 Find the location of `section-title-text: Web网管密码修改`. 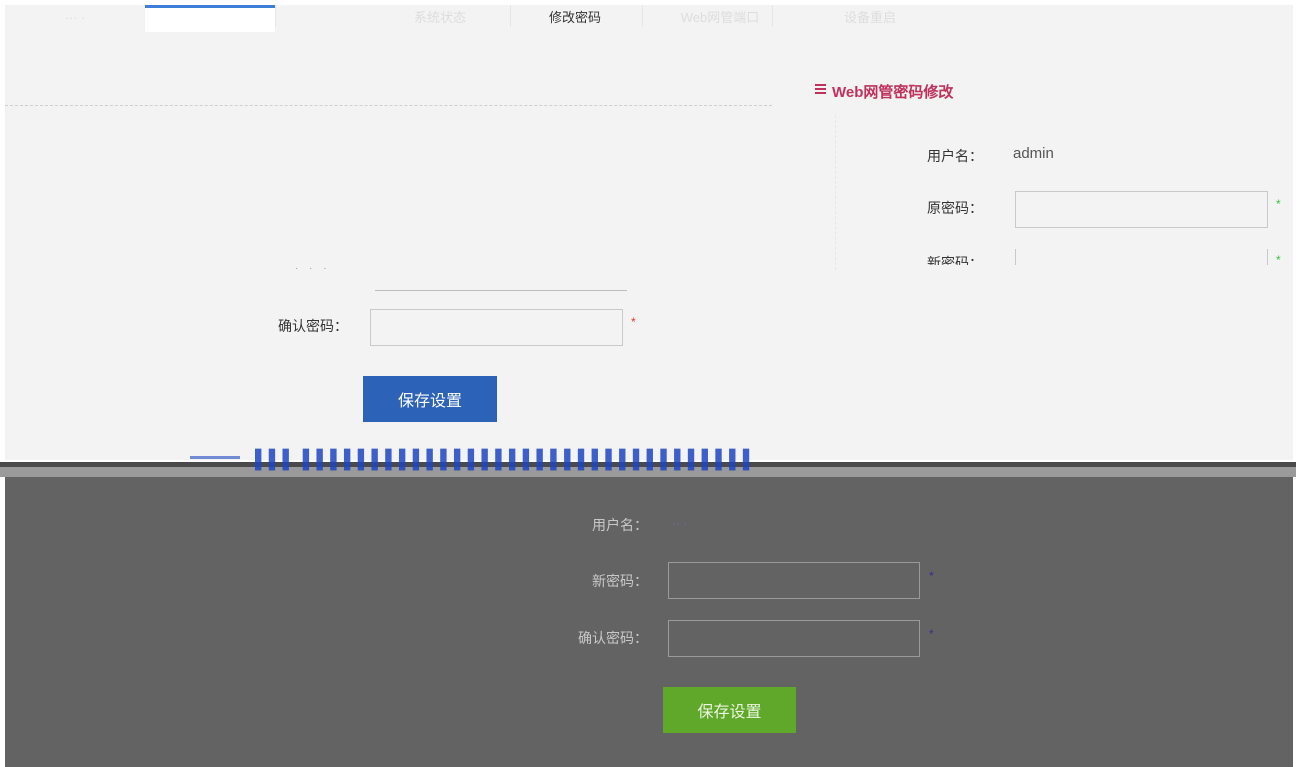

section-title-text: Web网管密码修改 is located at coordinates (893, 92).